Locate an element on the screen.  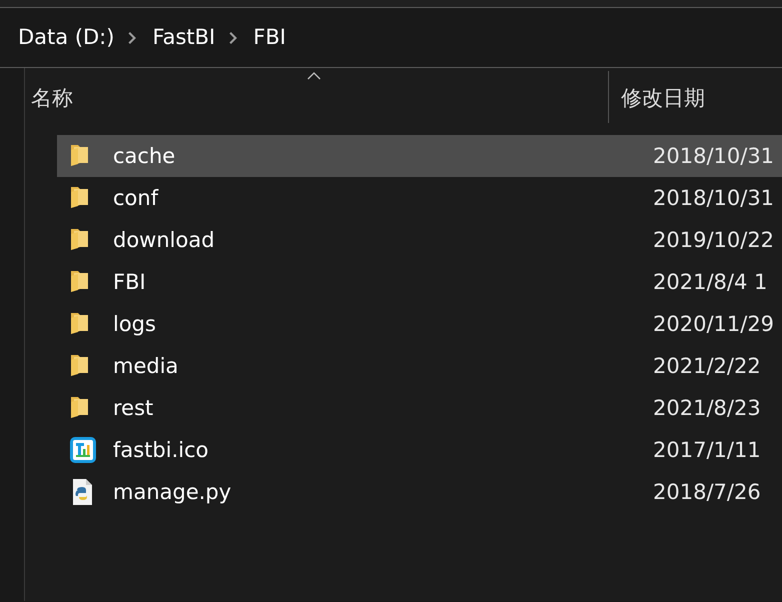
date-cell-text: 2019/10/22 is located at coordinates (713, 240).